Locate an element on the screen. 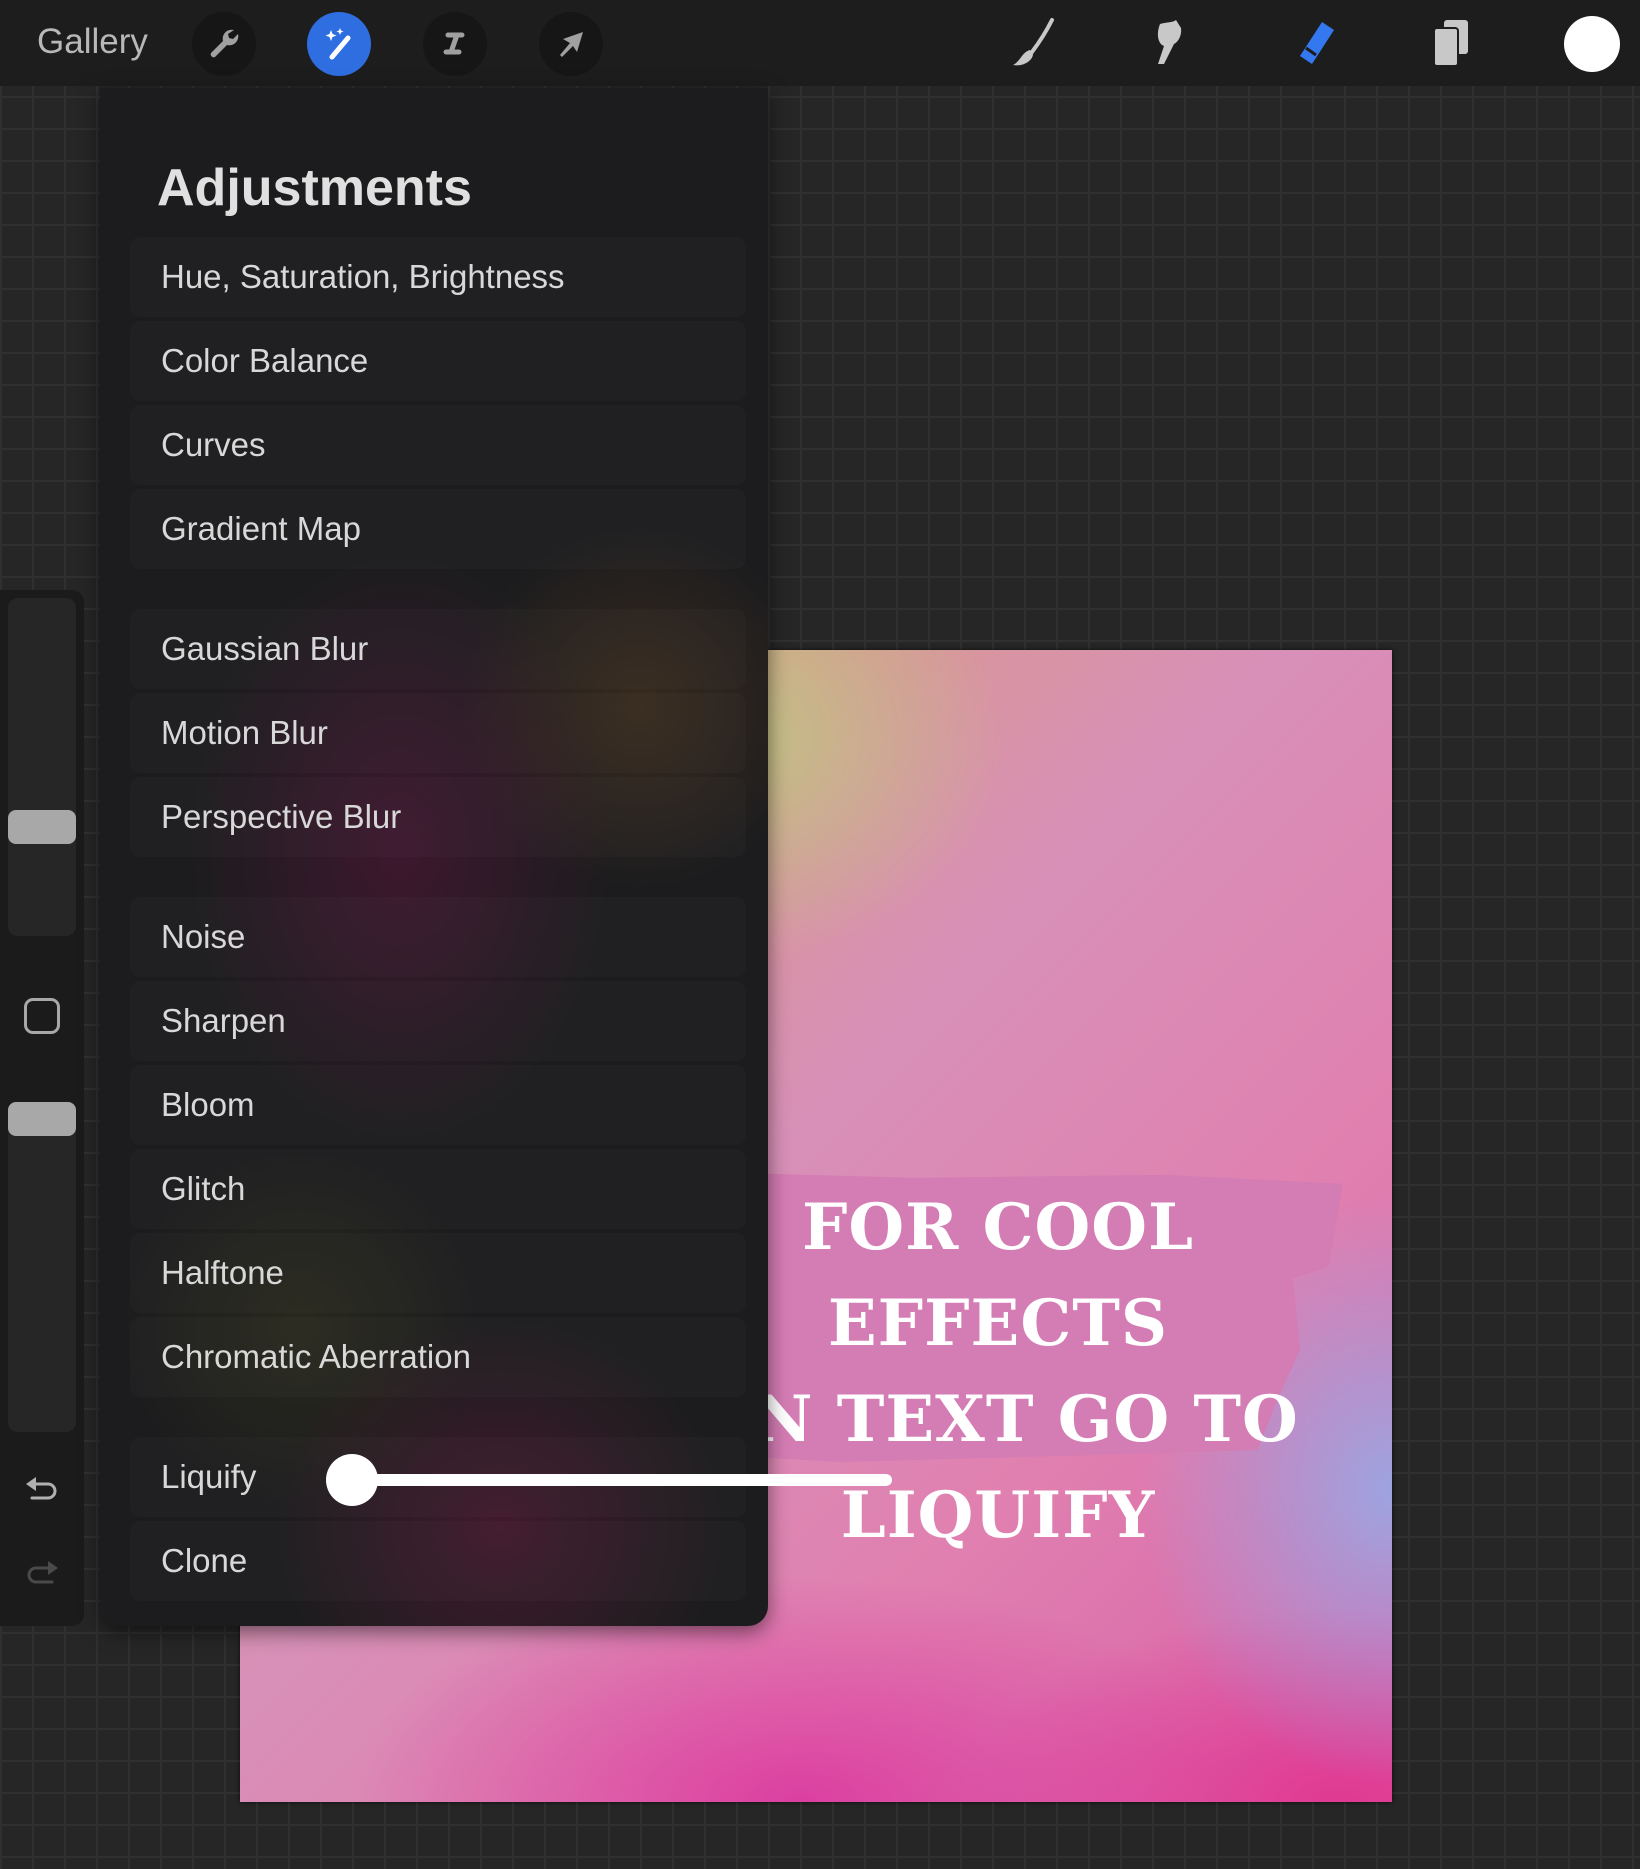 This screenshot has height=1869, width=1640. top-toolbar: Gallery is located at coordinates (820, 43).